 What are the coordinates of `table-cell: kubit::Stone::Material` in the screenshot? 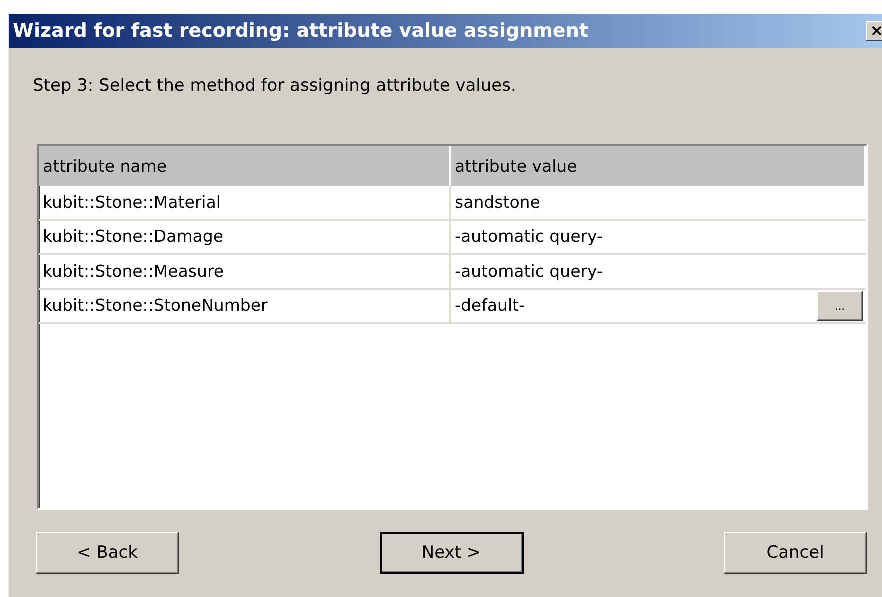 It's located at (245, 203).